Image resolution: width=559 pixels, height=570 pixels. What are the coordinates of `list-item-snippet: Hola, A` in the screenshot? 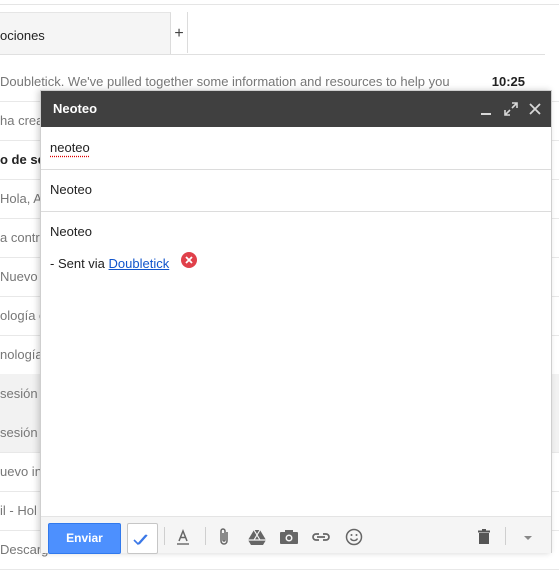 It's located at (21, 198).